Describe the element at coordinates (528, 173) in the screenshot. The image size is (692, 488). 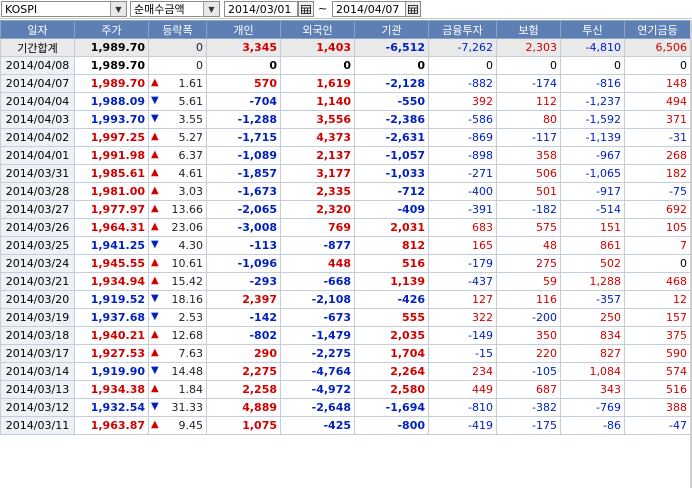
I see `insurance-cell: 506` at that location.